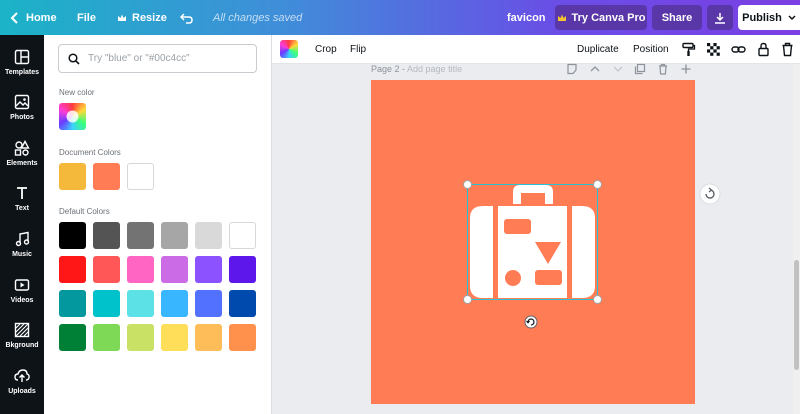  I want to click on refresh-icon, so click(710, 194).